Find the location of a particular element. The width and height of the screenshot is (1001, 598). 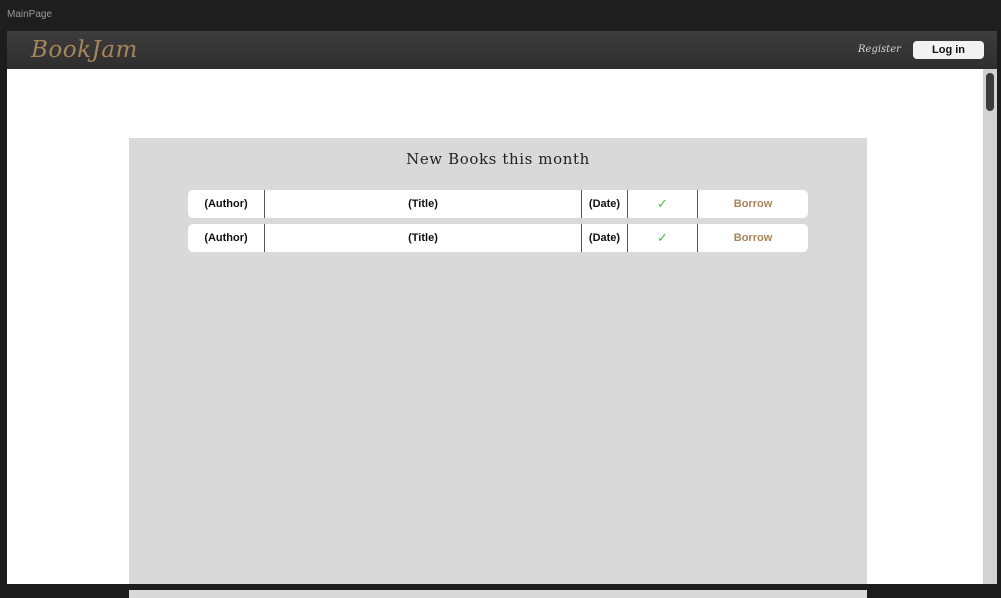

window-titlebar: MainPage is located at coordinates (500, 15).